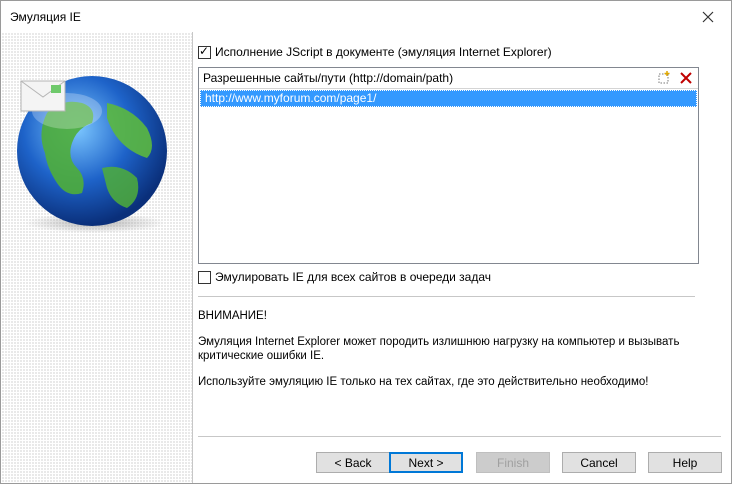 This screenshot has width=732, height=484. What do you see at coordinates (686, 78) in the screenshot?
I see `delete-item-icon` at bounding box center [686, 78].